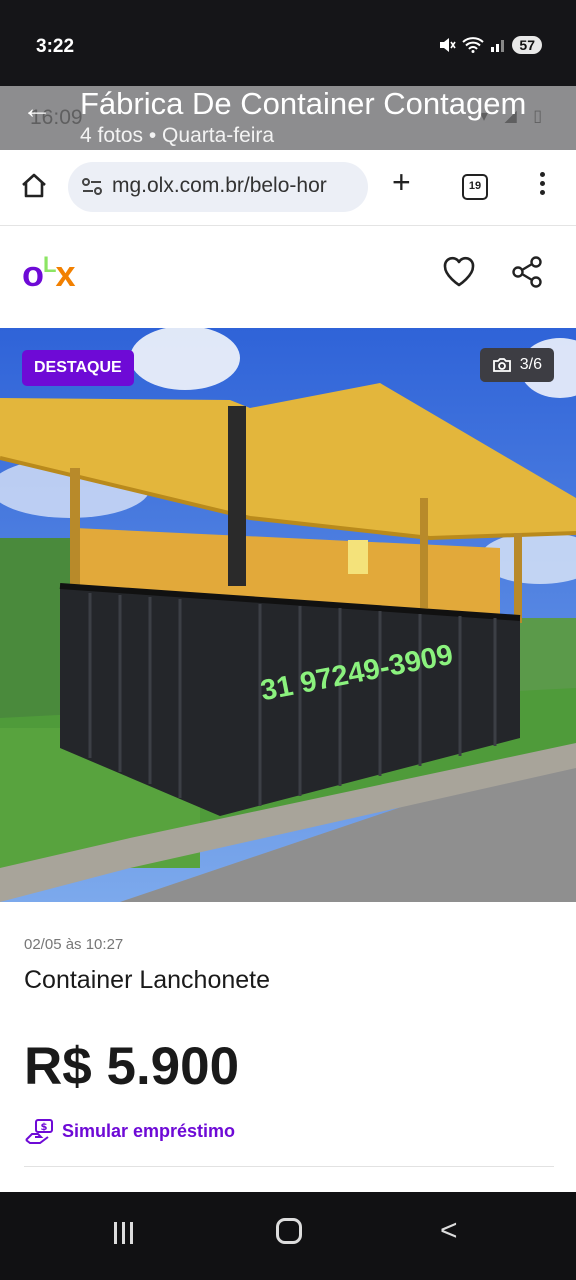 The height and width of the screenshot is (1280, 576). What do you see at coordinates (92, 186) in the screenshot?
I see `site-settings-icon` at bounding box center [92, 186].